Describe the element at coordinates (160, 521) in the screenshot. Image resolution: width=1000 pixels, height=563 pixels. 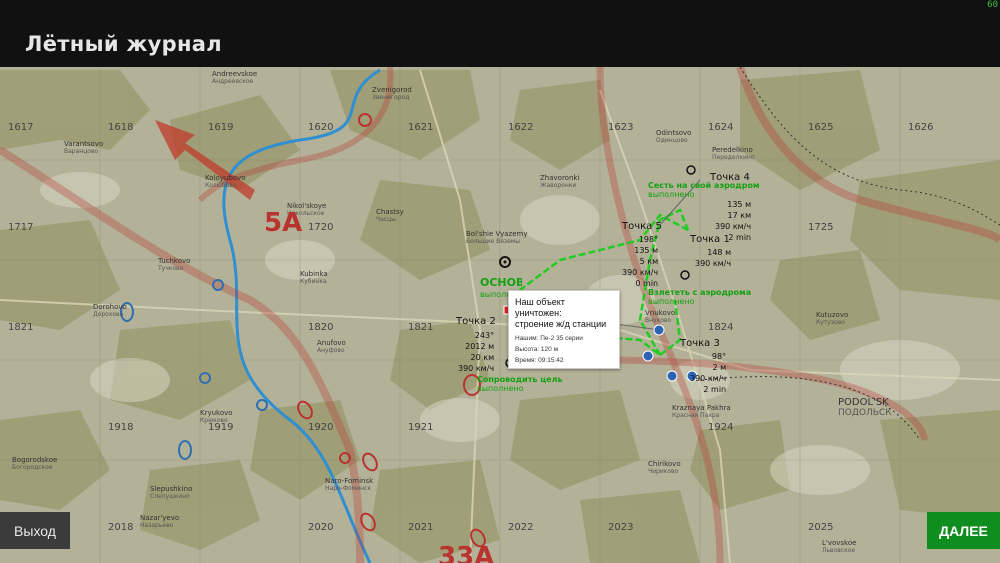
I see `town-label: Nazar'yevo Назарьево` at that location.